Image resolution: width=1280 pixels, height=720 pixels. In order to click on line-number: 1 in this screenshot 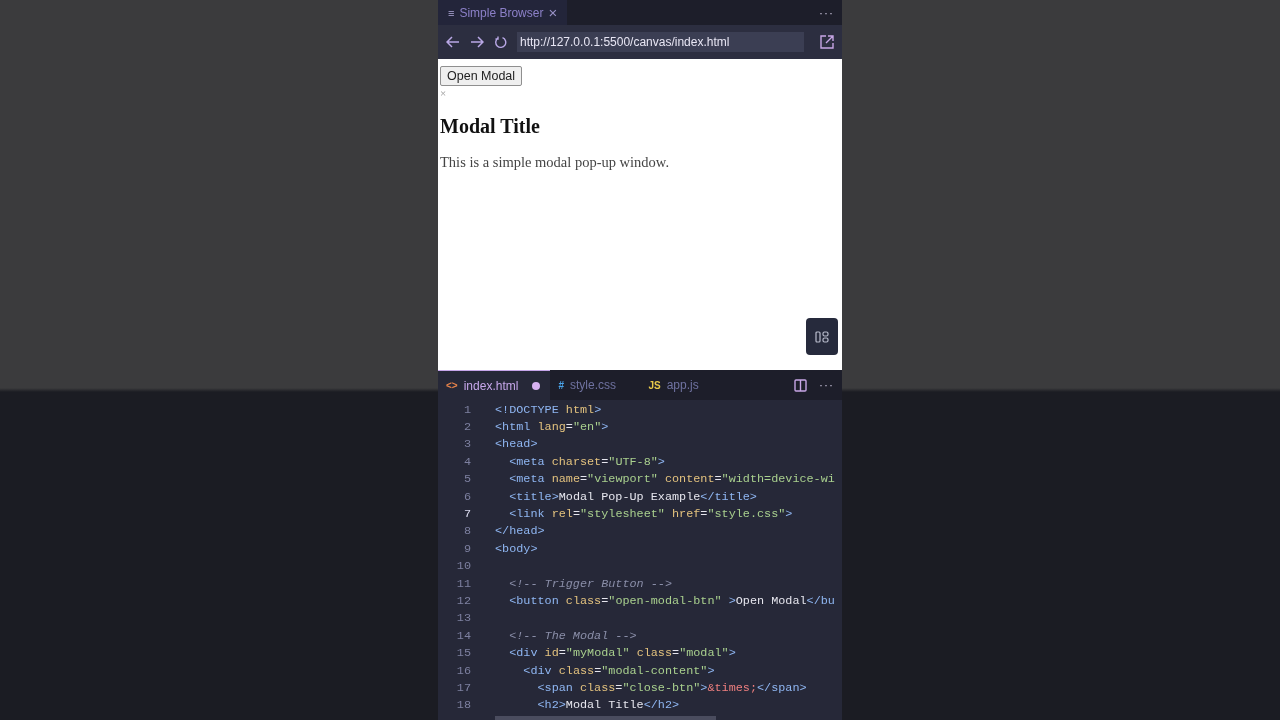, I will do `click(466, 409)`.